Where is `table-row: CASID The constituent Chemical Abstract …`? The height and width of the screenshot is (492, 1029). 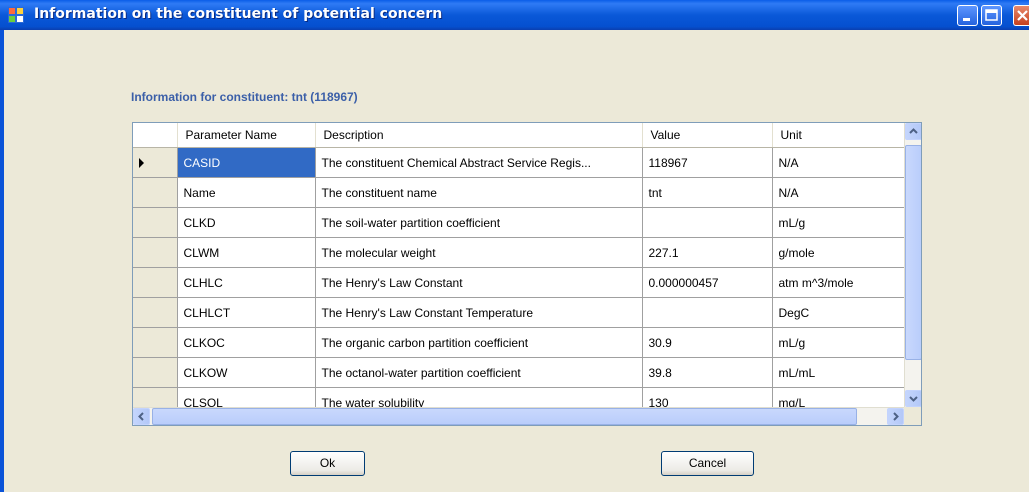 table-row: CASID The constituent Chemical Abstract … is located at coordinates (519, 162).